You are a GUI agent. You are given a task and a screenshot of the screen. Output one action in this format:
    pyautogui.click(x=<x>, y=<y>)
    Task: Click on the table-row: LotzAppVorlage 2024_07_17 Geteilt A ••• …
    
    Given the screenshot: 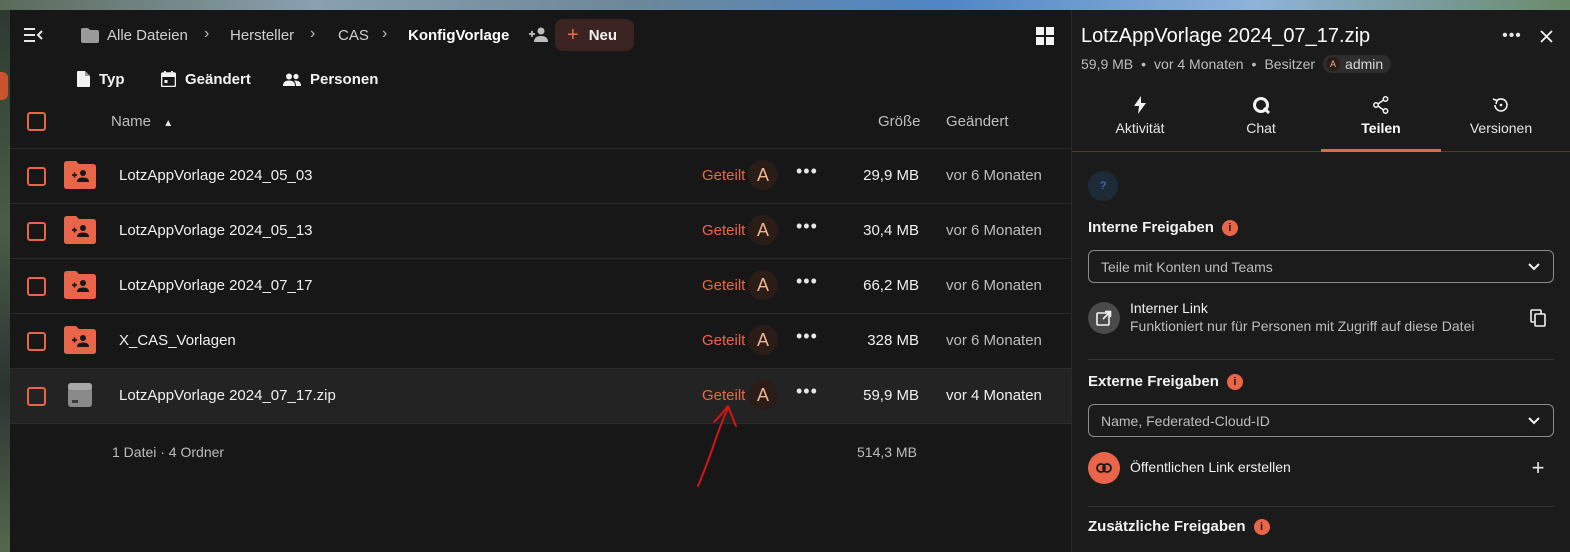 What is the action you would take?
    pyautogui.click(x=540, y=285)
    